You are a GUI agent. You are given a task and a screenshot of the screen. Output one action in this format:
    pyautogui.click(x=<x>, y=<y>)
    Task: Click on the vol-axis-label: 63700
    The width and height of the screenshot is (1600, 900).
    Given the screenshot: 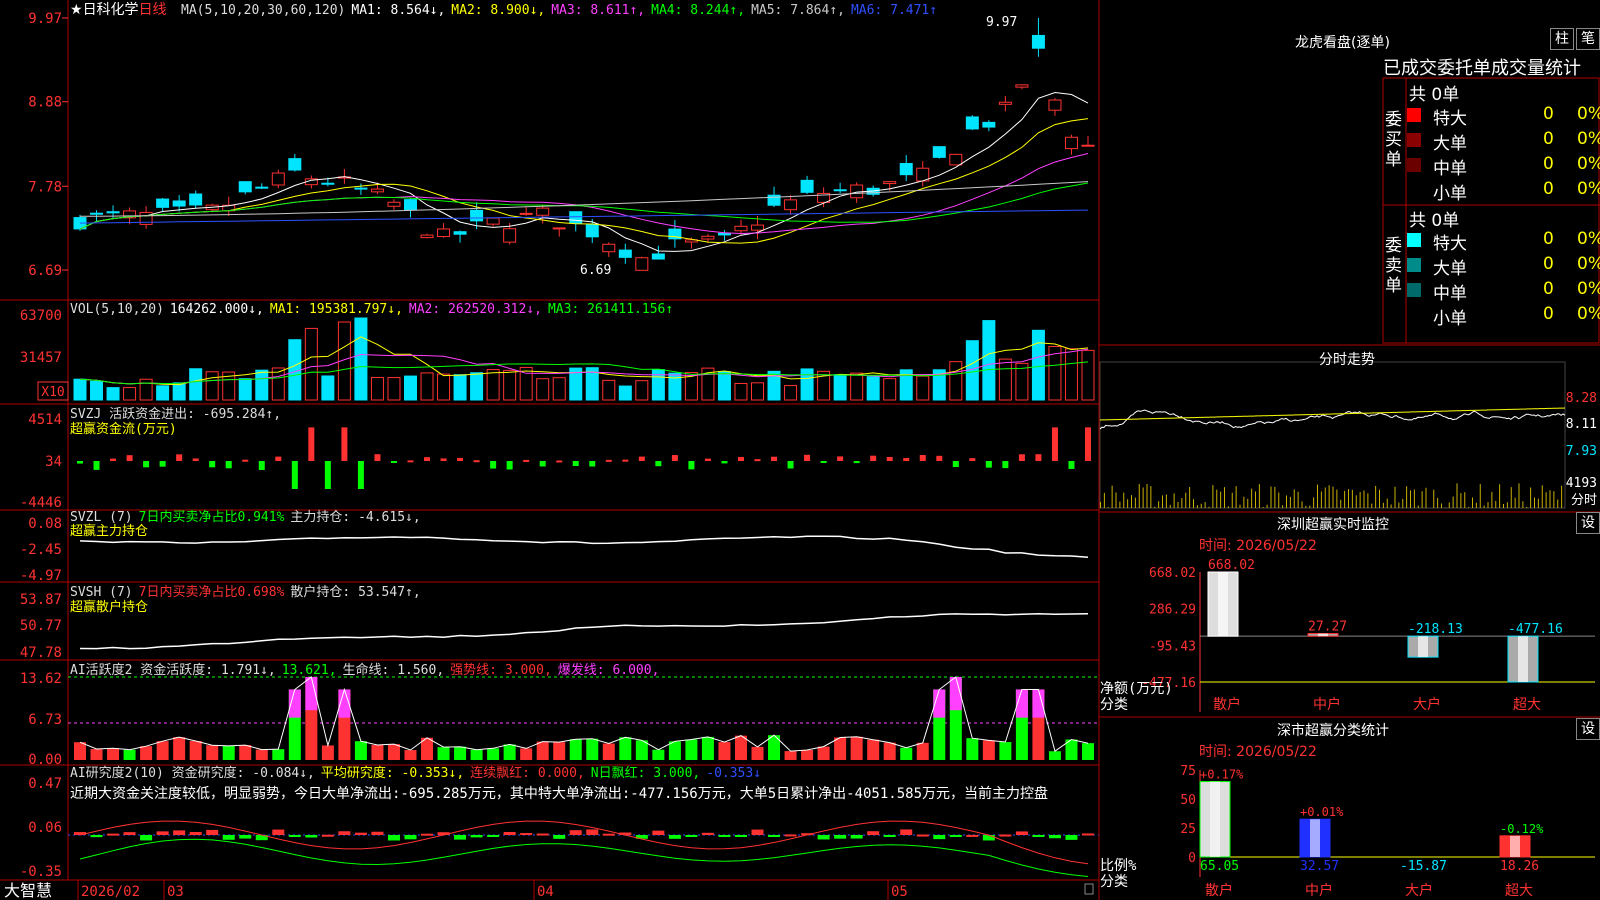 What is the action you would take?
    pyautogui.click(x=41, y=316)
    